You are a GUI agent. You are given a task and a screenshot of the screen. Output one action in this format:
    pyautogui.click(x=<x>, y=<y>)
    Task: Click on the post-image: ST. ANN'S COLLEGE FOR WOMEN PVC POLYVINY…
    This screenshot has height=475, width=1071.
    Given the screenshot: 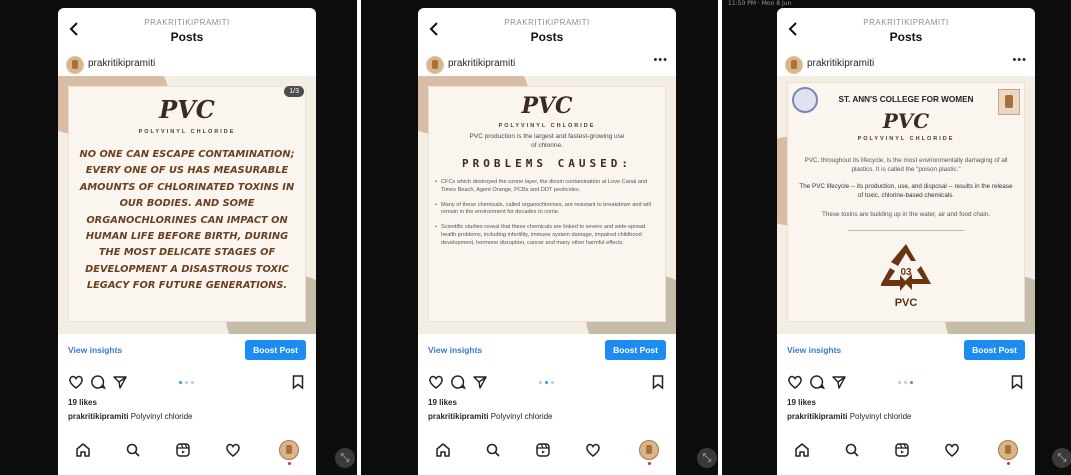 What is the action you would take?
    pyautogui.click(x=906, y=205)
    